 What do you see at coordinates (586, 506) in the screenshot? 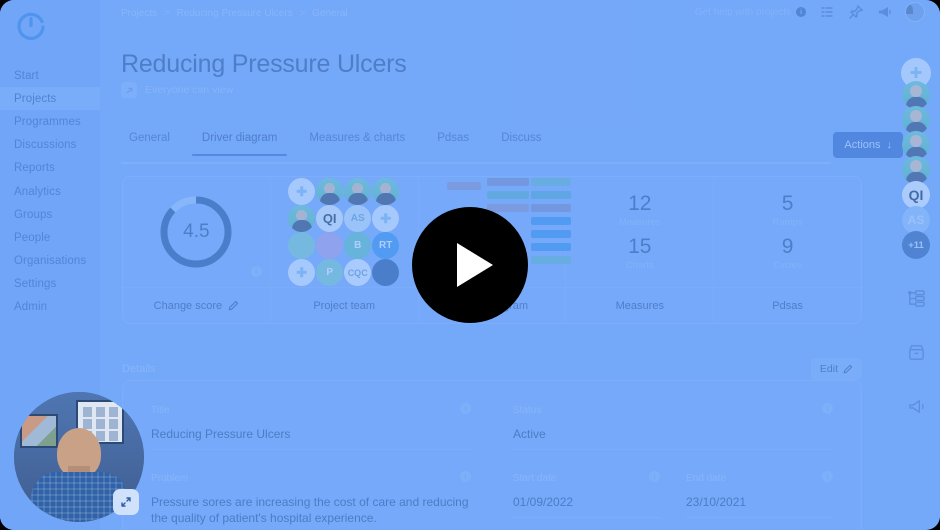
I see `field-value: 01/09/2022` at bounding box center [586, 506].